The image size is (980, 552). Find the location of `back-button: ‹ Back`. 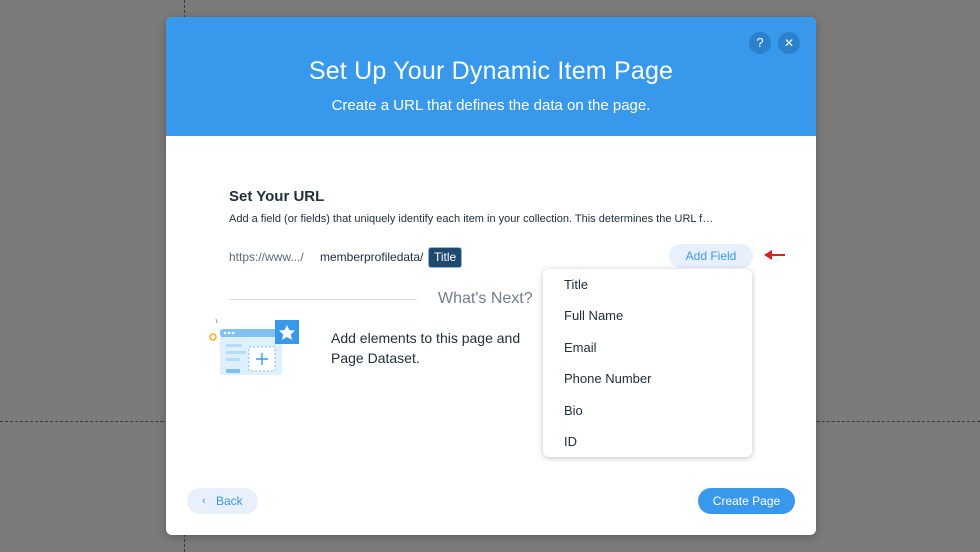

back-button: ‹ Back is located at coordinates (222, 501).